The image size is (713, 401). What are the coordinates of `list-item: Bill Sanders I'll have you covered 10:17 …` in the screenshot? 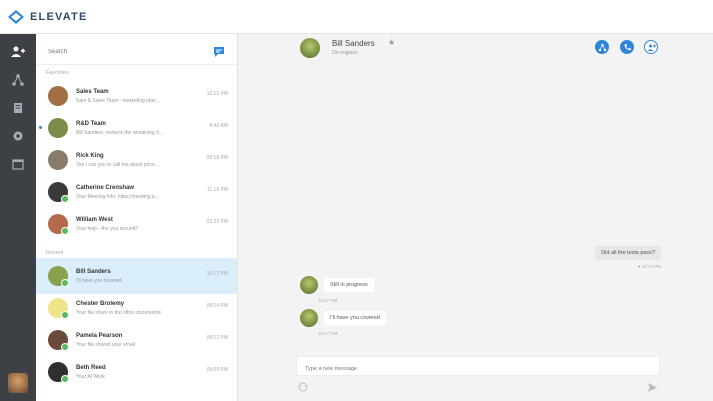 It's located at (136, 276).